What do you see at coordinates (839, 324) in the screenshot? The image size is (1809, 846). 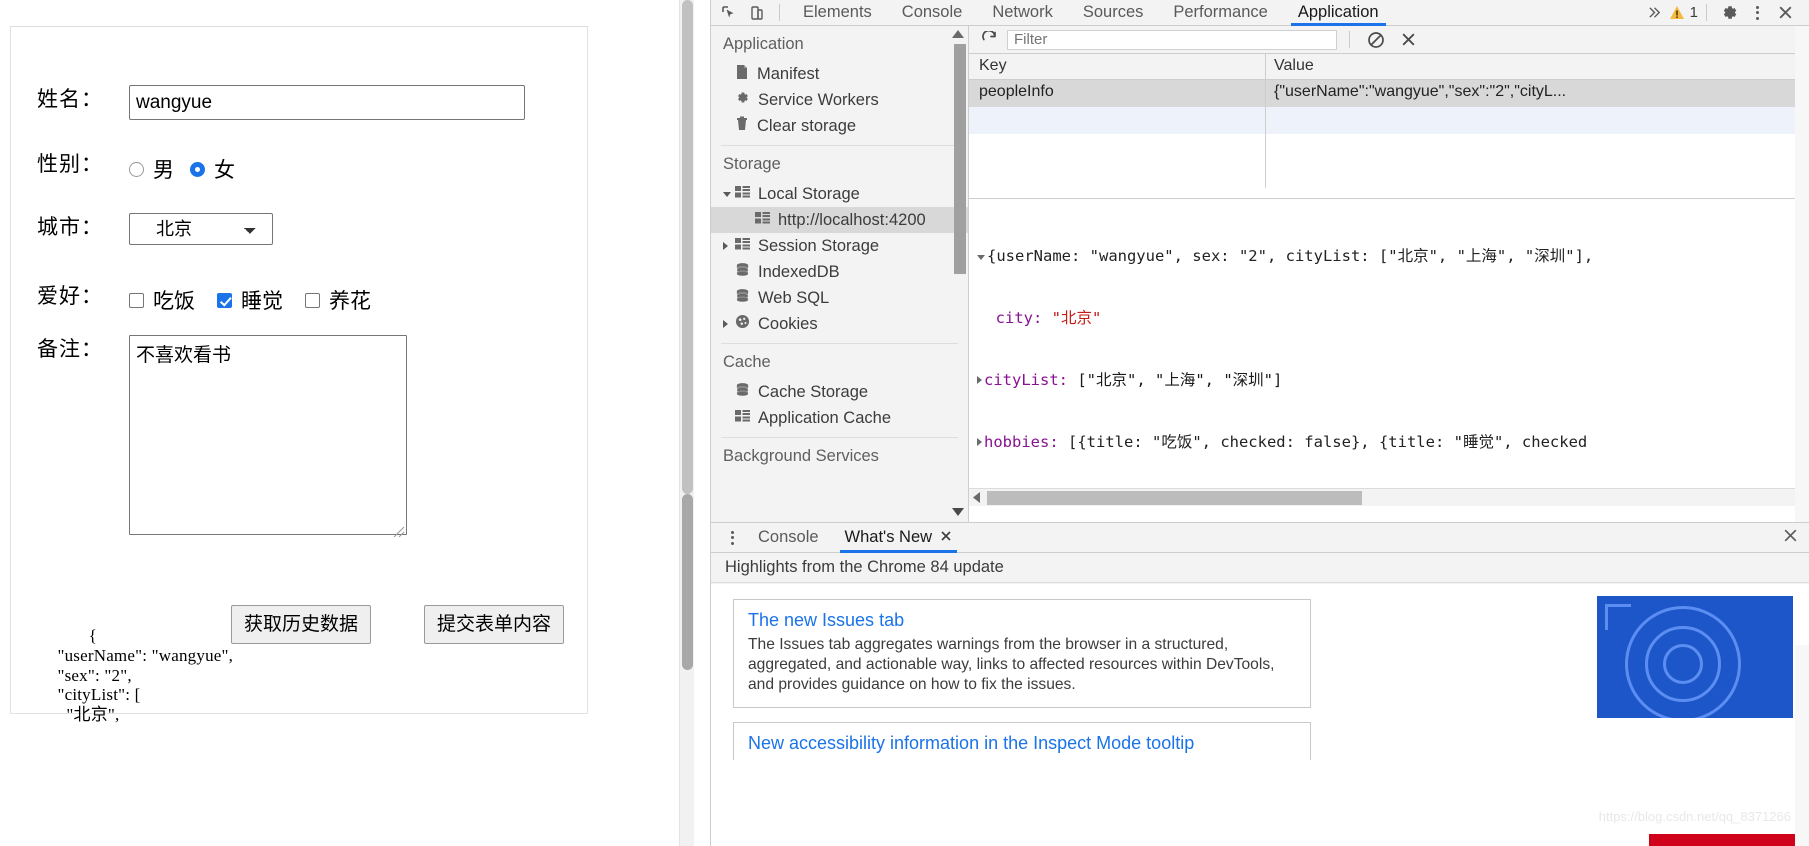 I see `sidebar-item-cookies: Cookies` at bounding box center [839, 324].